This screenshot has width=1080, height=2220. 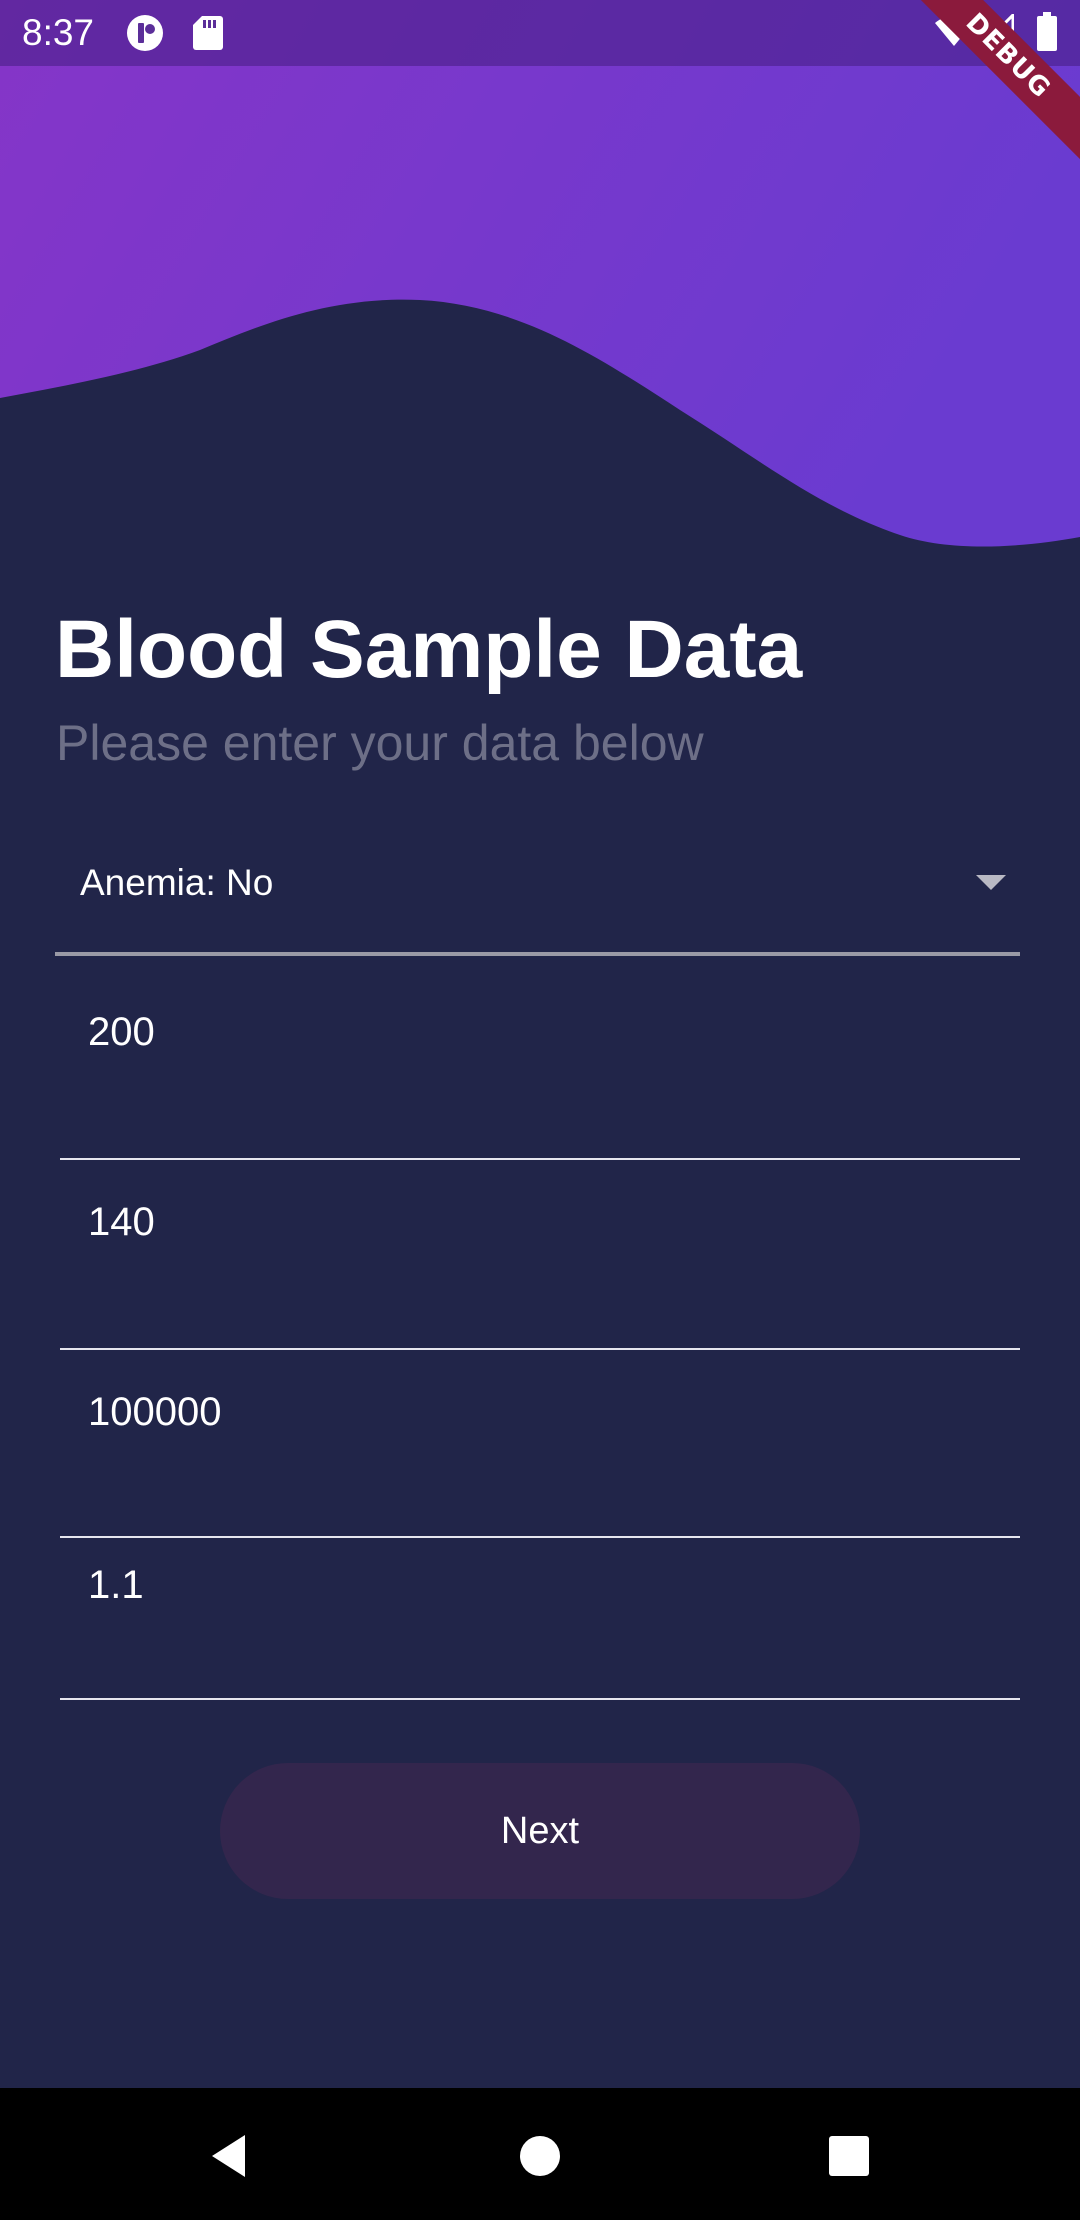 I want to click on page-title: Blood Sample Data, so click(x=429, y=649).